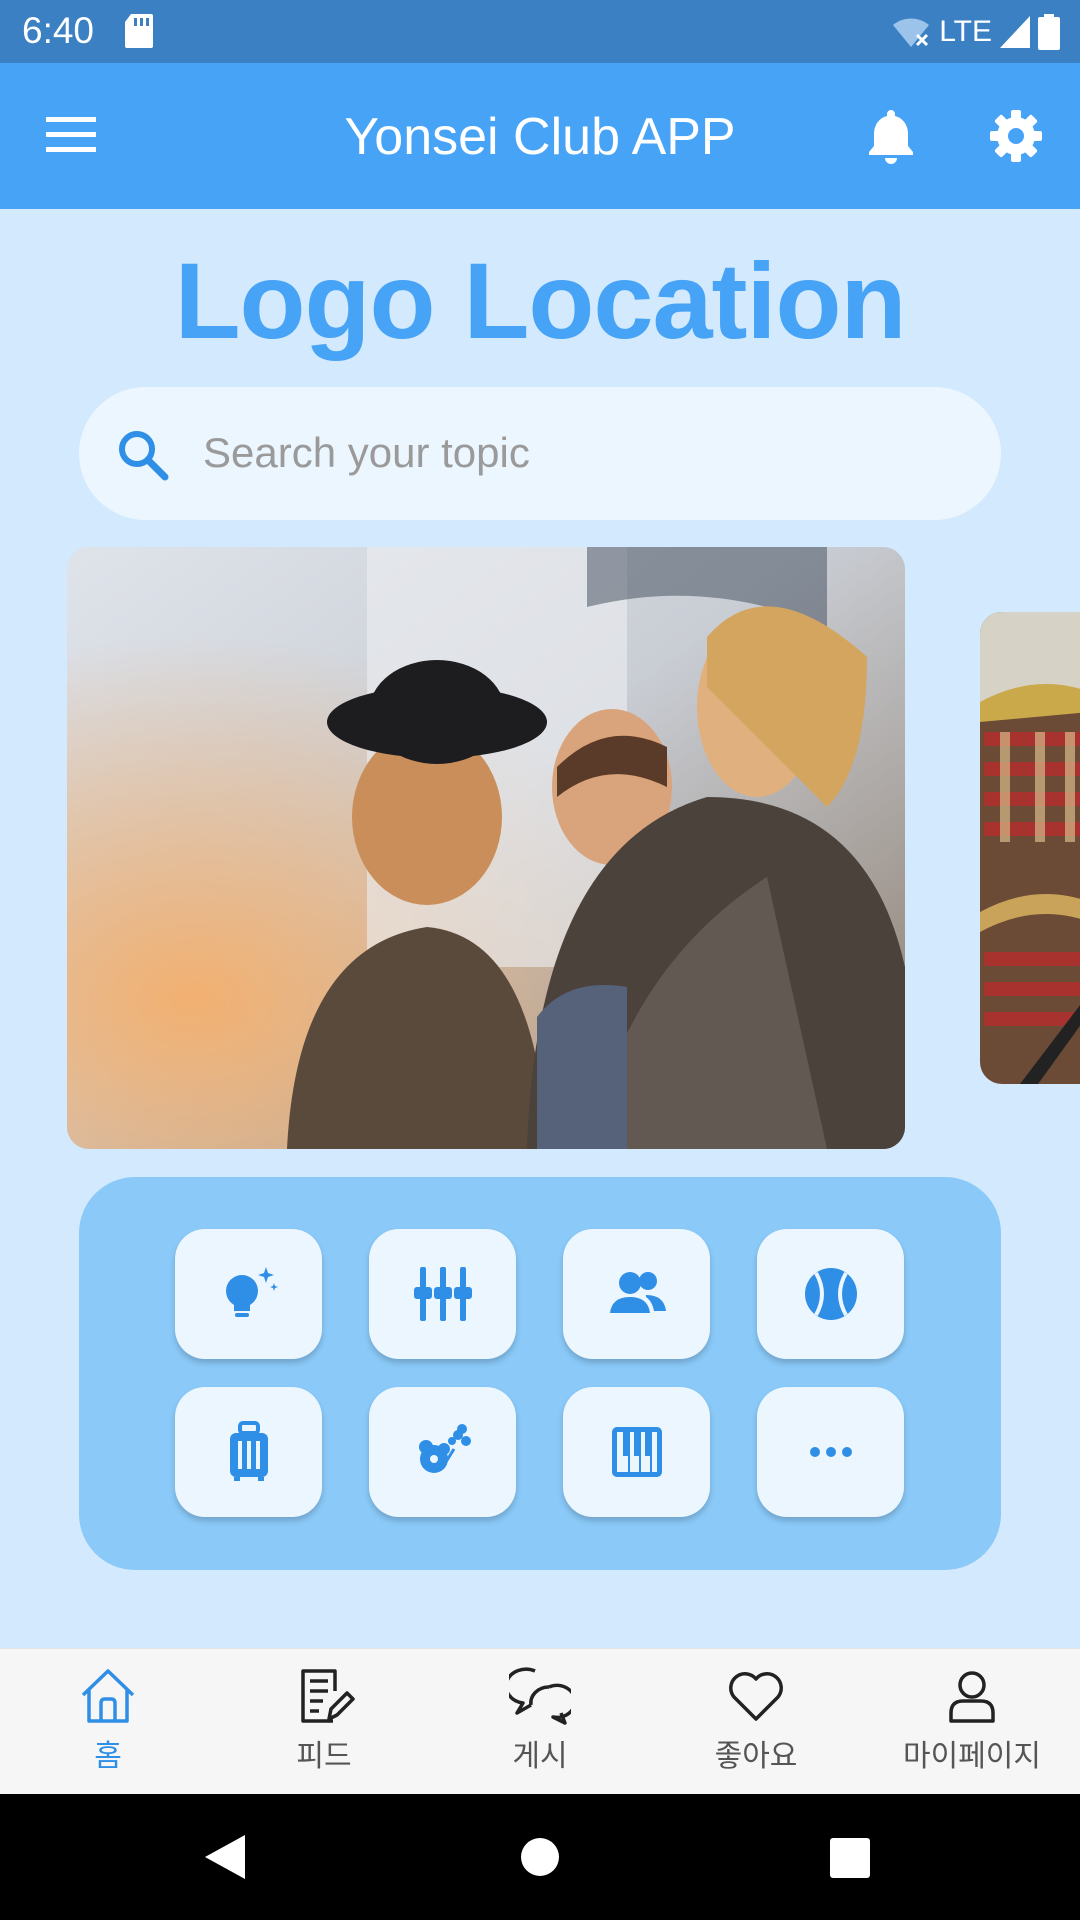 The width and height of the screenshot is (1080, 1920). I want to click on status-time: 6:40, so click(58, 30).